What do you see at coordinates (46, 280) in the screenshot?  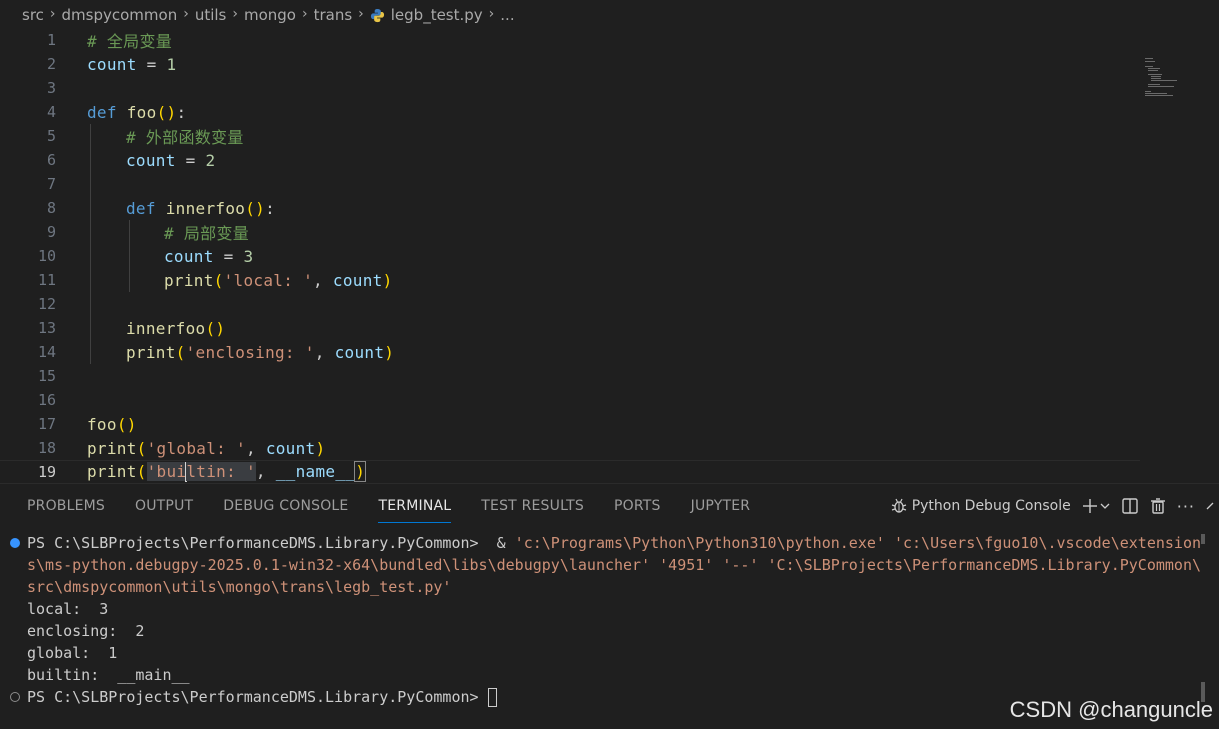 I see `line-number: 11` at bounding box center [46, 280].